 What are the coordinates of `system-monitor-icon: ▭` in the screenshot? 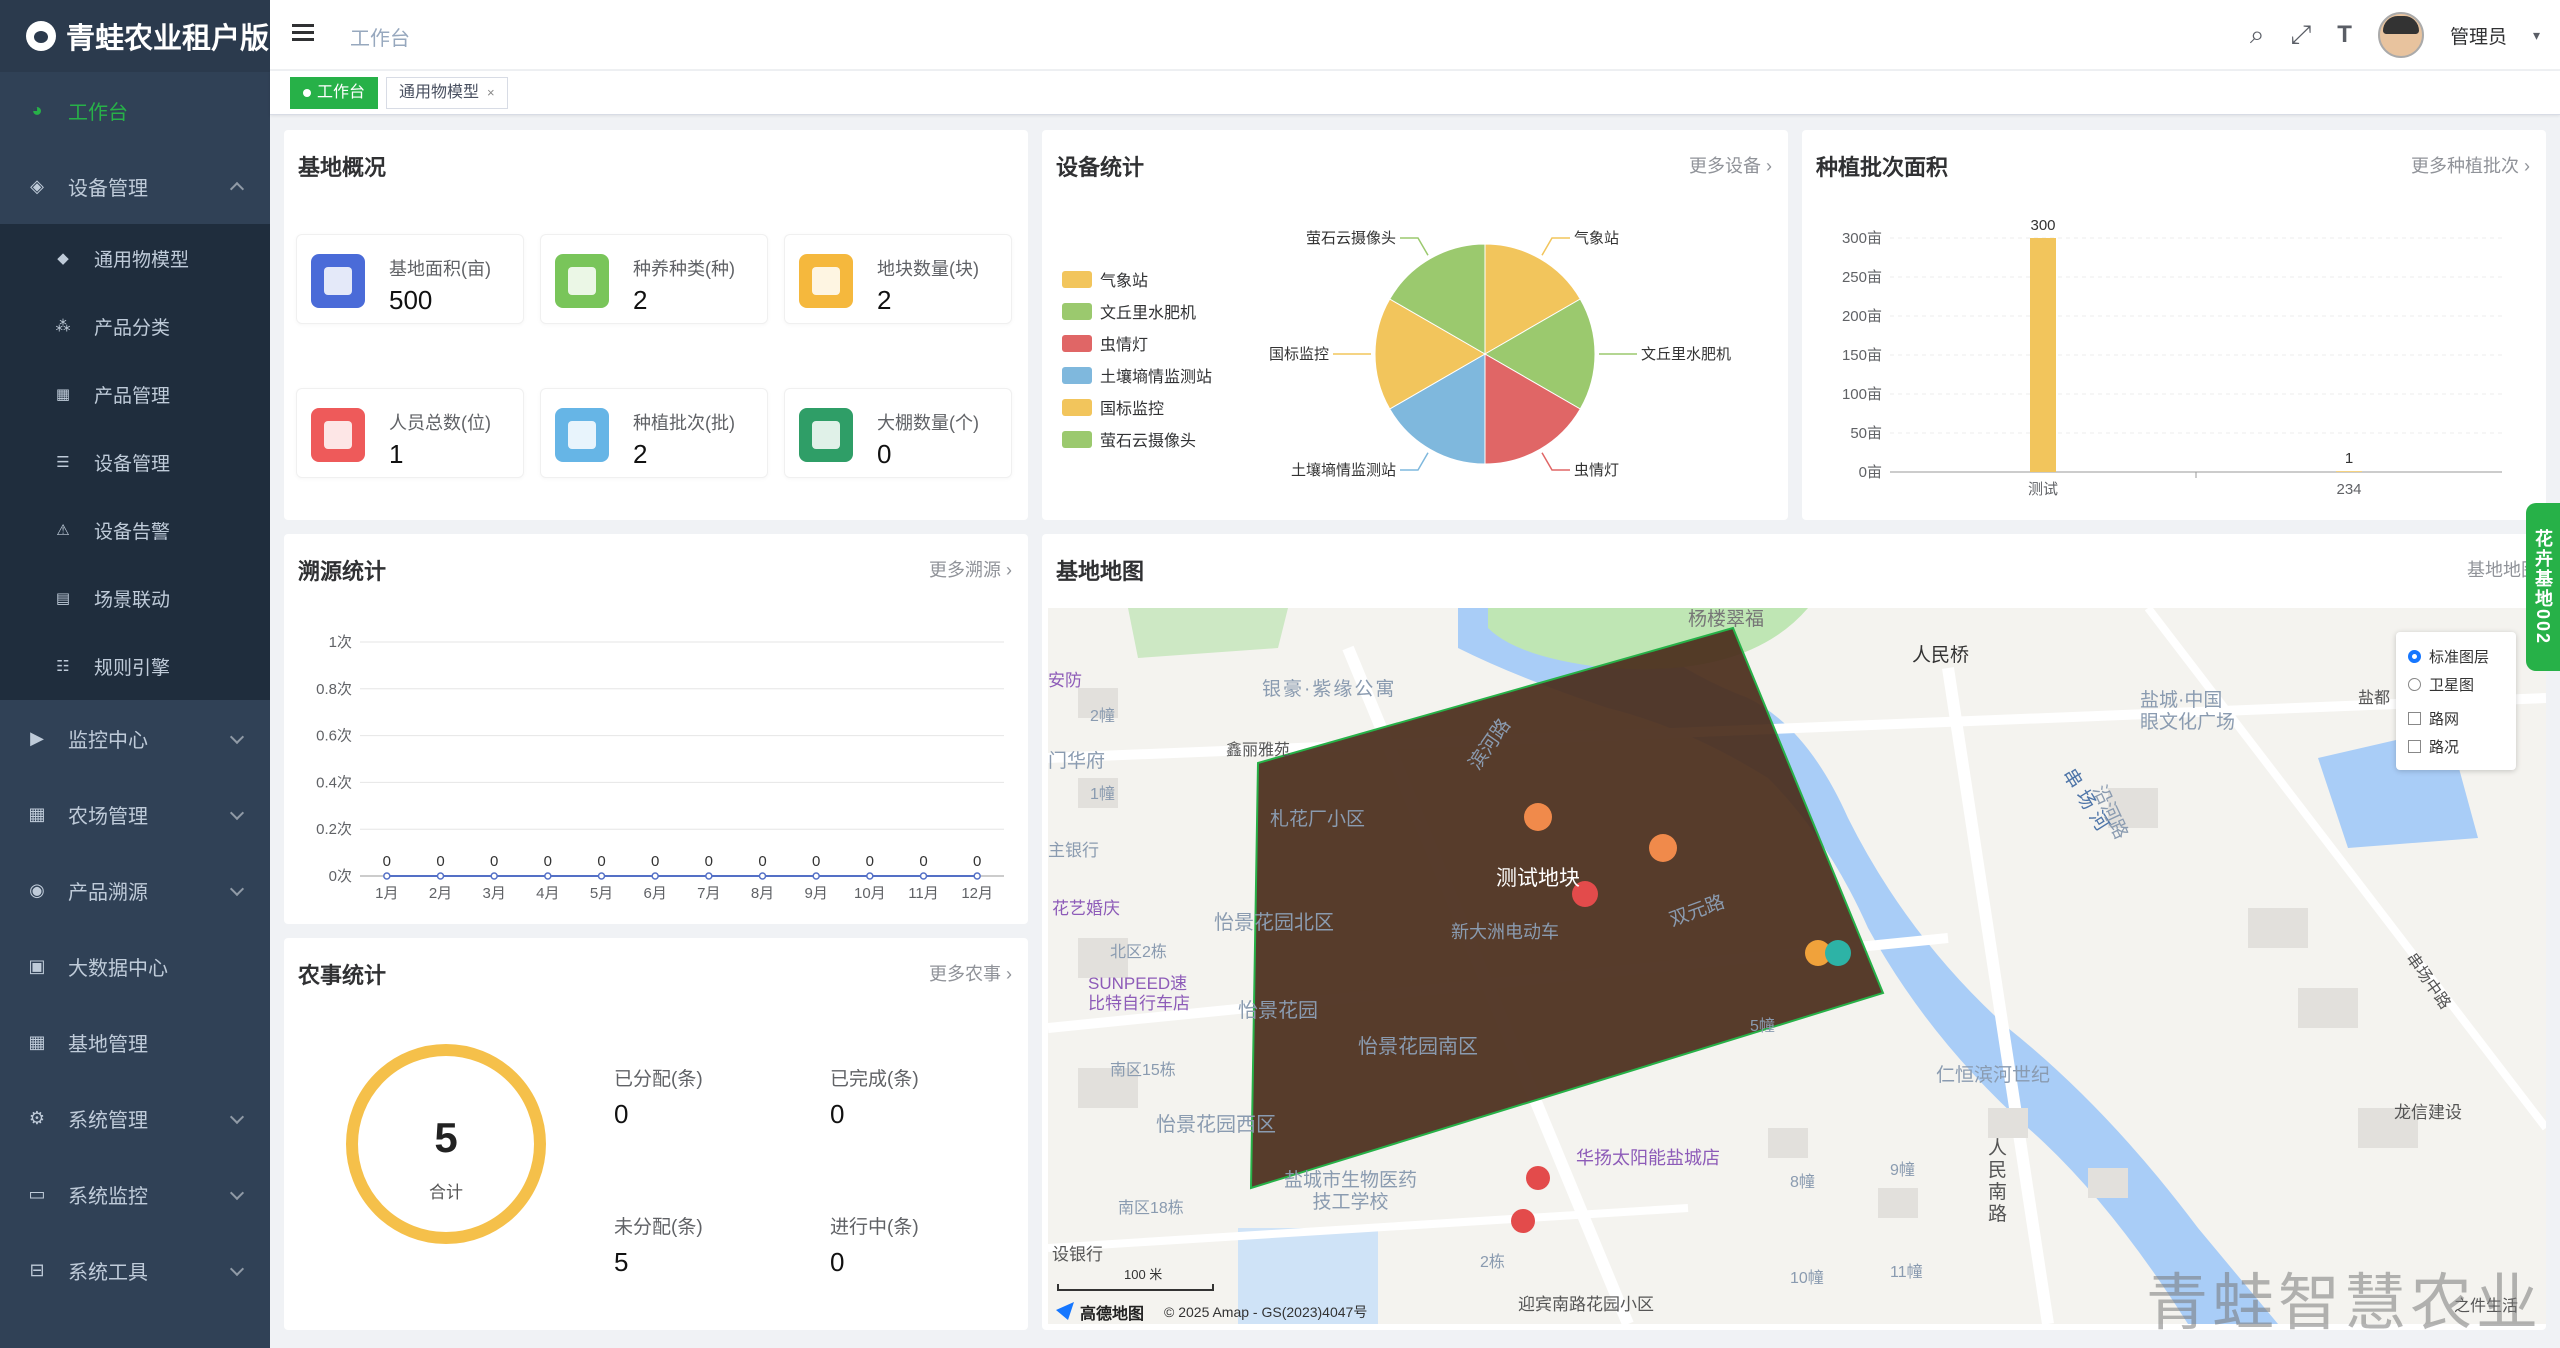 It's located at (37, 1193).